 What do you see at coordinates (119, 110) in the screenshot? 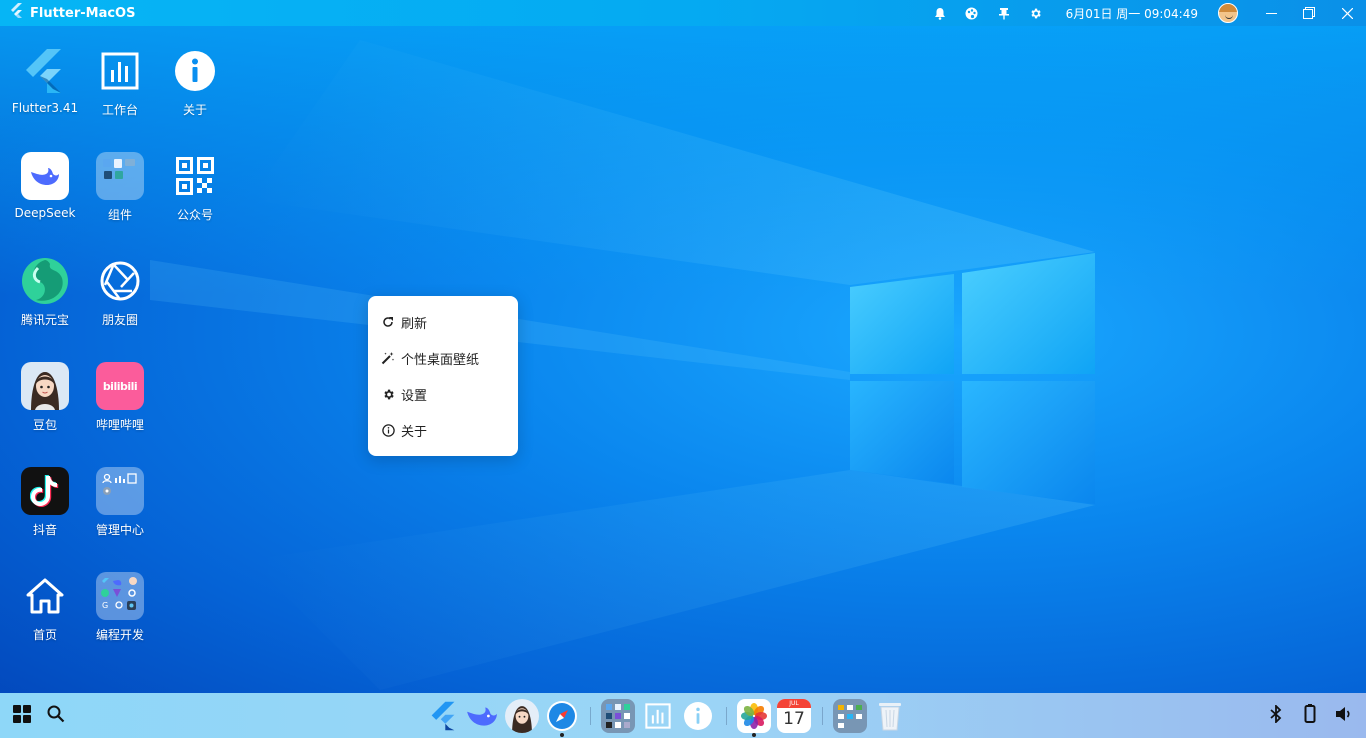
I see `desktop-icon-label: 工作台` at bounding box center [119, 110].